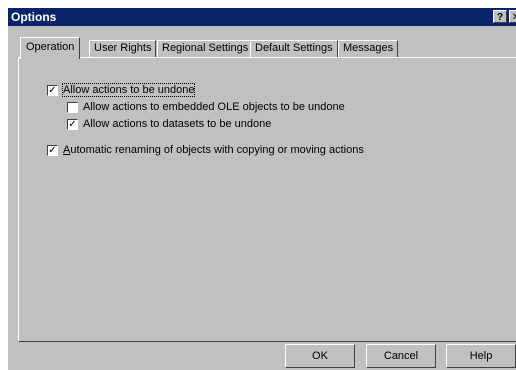 The width and height of the screenshot is (516, 370). I want to click on tab-default-settings: Default Settings, so click(294, 48).